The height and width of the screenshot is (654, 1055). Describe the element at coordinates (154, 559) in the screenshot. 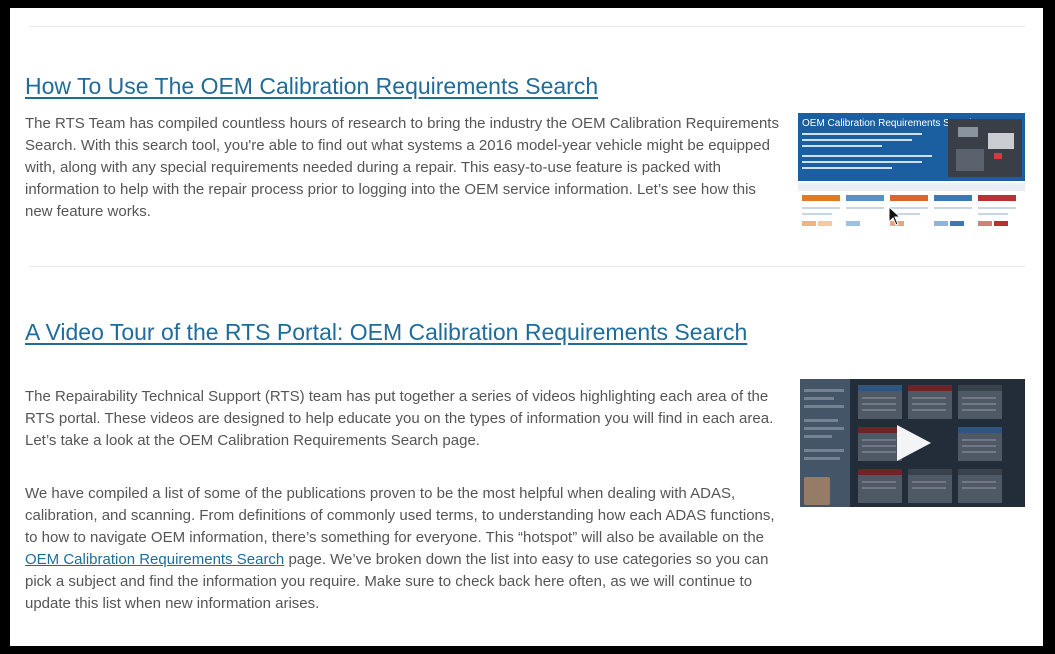

I see `oem-calibration-search-link: OEM Calibration Requirements Search` at that location.